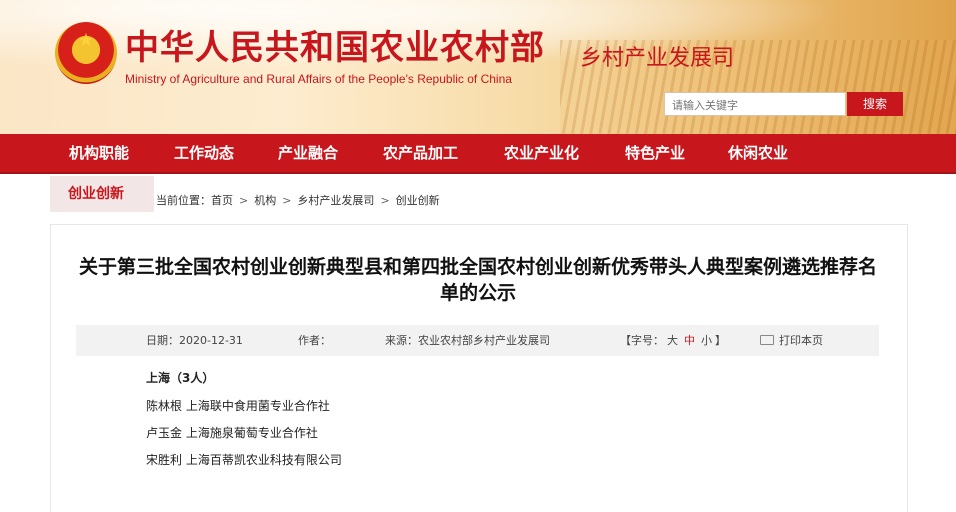 The image size is (956, 512). What do you see at coordinates (335, 200) in the screenshot?
I see `breadcrumb-department: 乡村产业发展司` at bounding box center [335, 200].